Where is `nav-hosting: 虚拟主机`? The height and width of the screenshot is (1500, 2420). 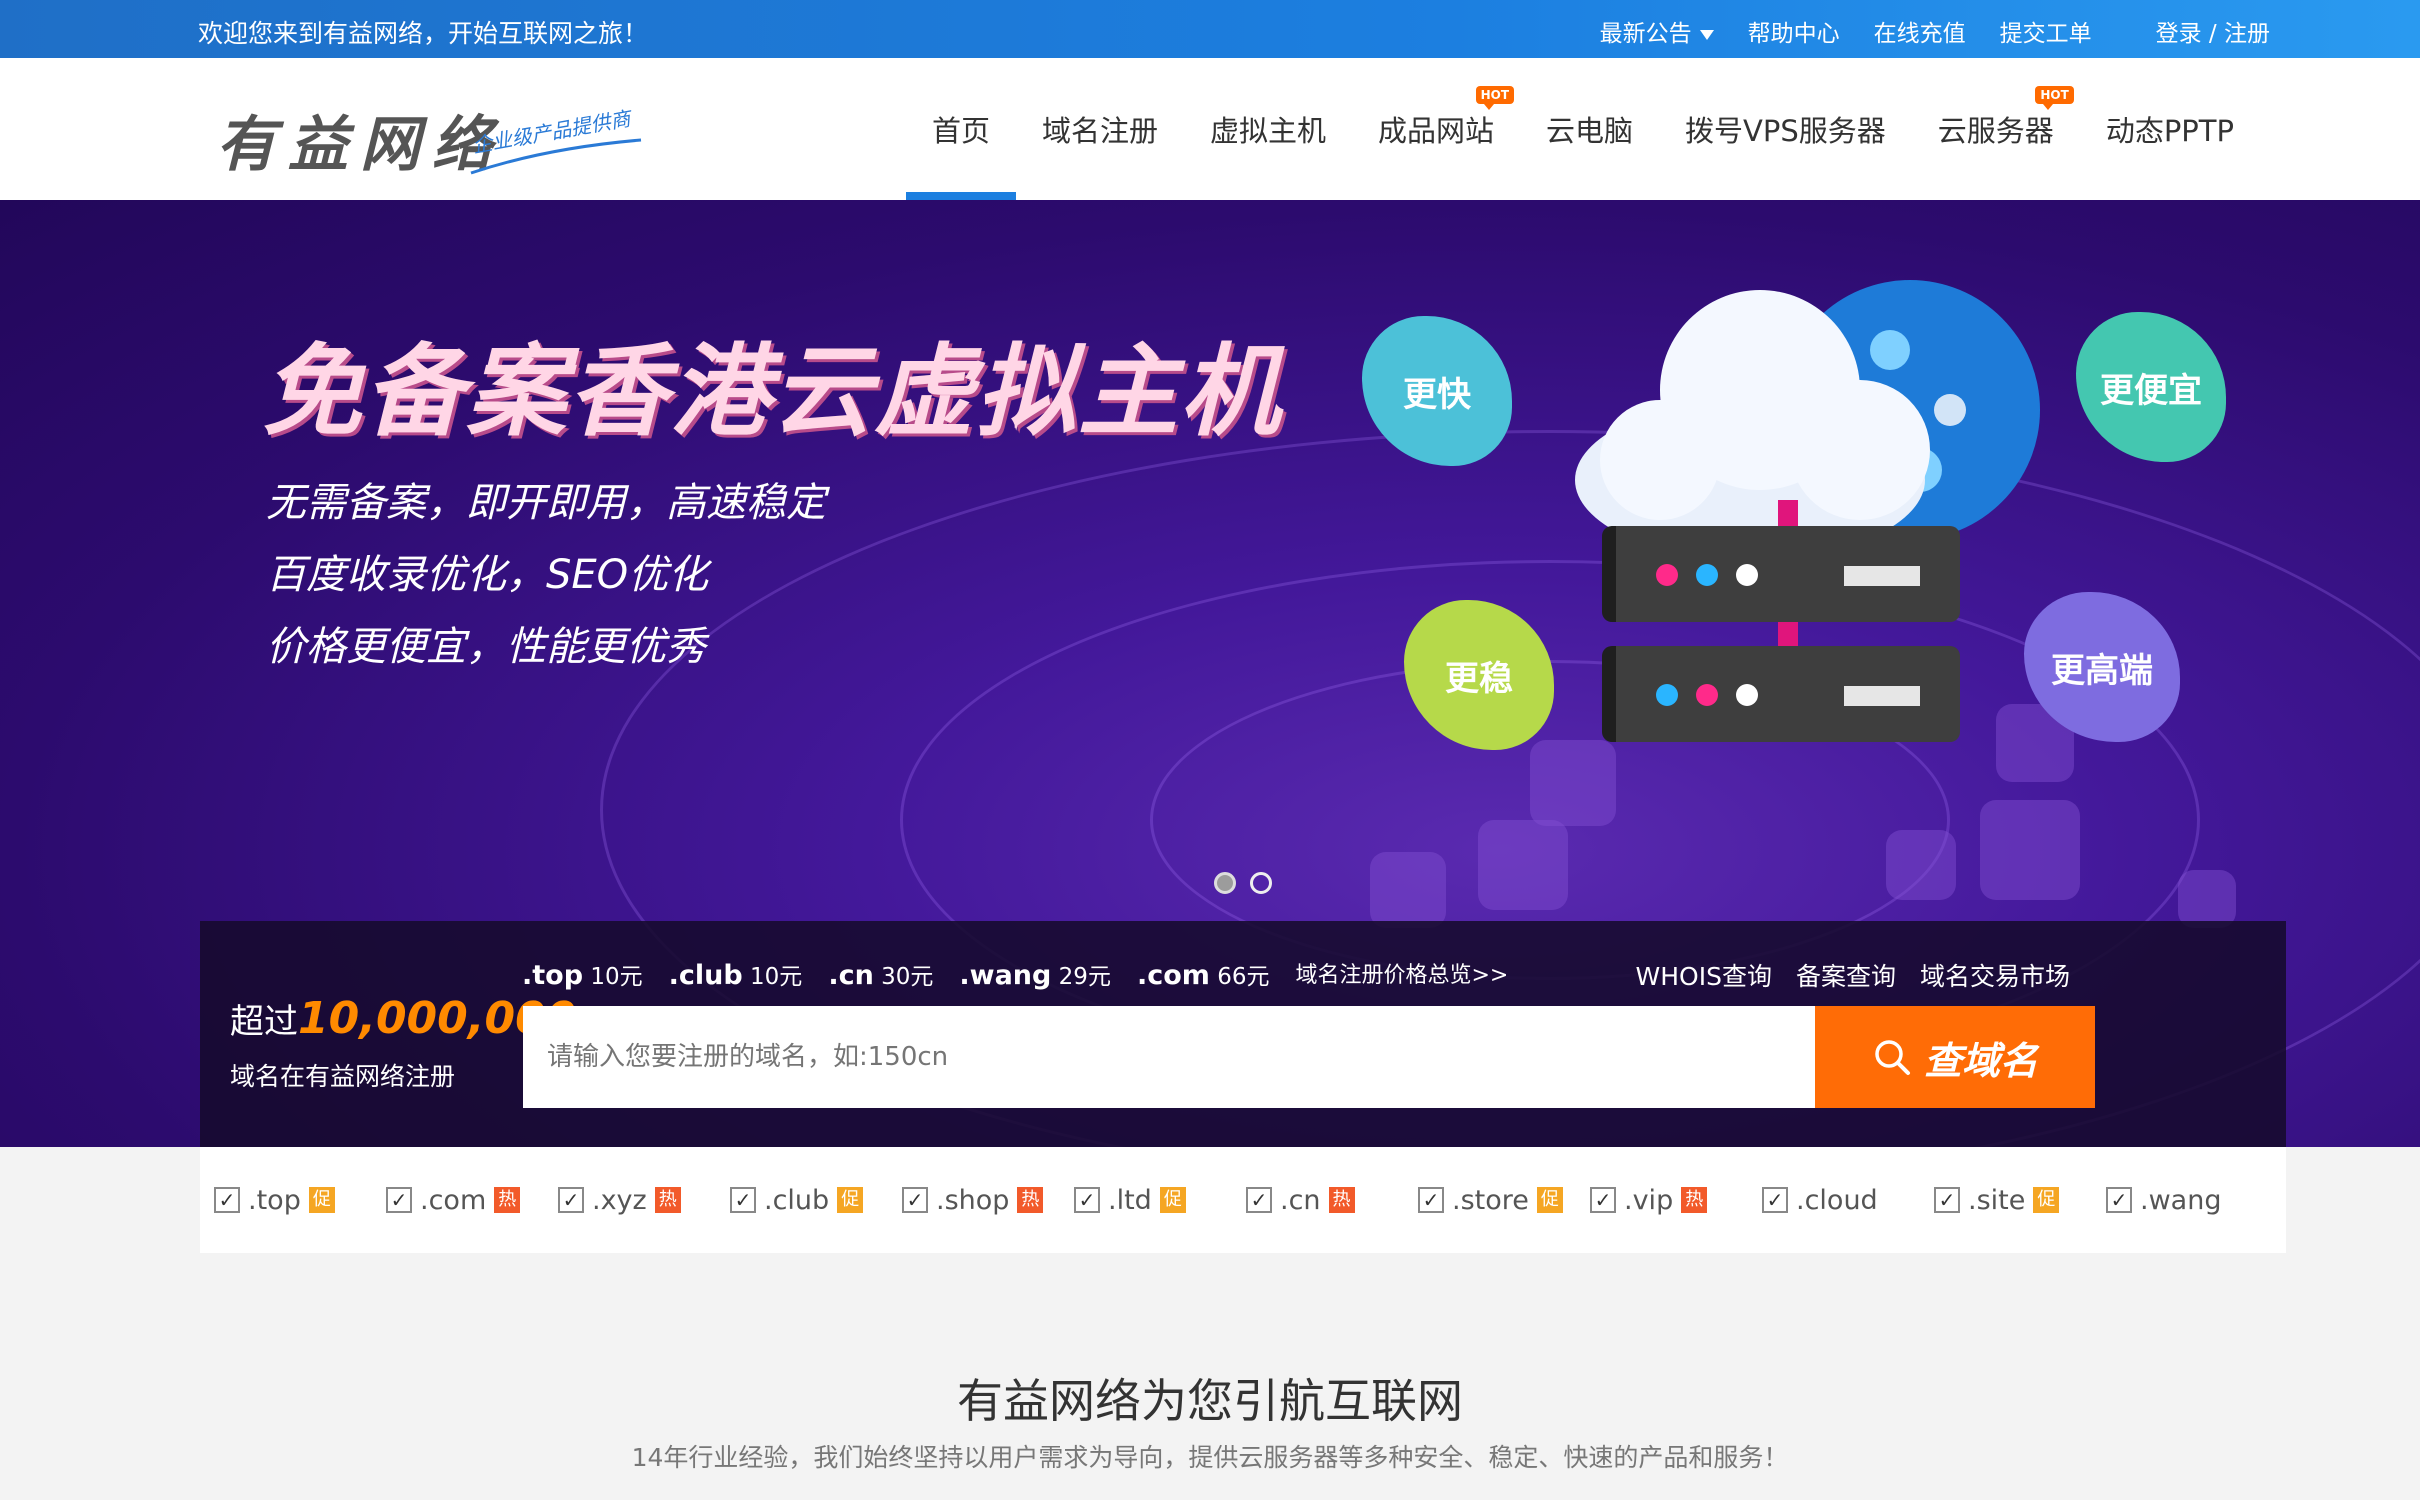 nav-hosting: 虚拟主机 is located at coordinates (1268, 129).